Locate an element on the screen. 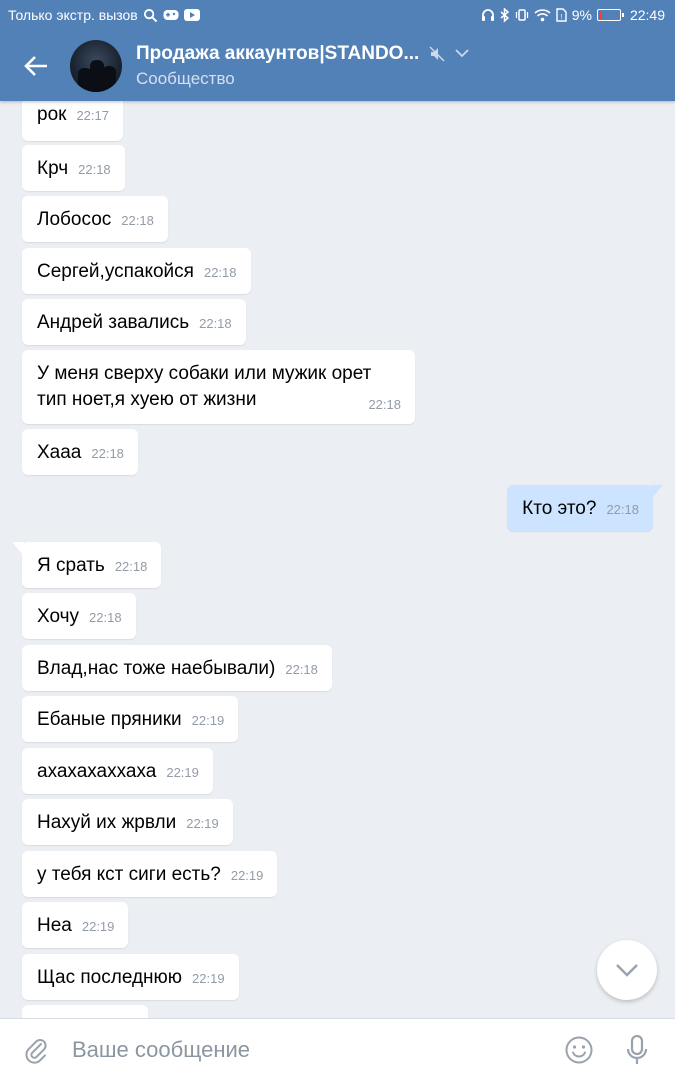 This screenshot has height=1080, width=675. microphone-icon is located at coordinates (637, 1049).